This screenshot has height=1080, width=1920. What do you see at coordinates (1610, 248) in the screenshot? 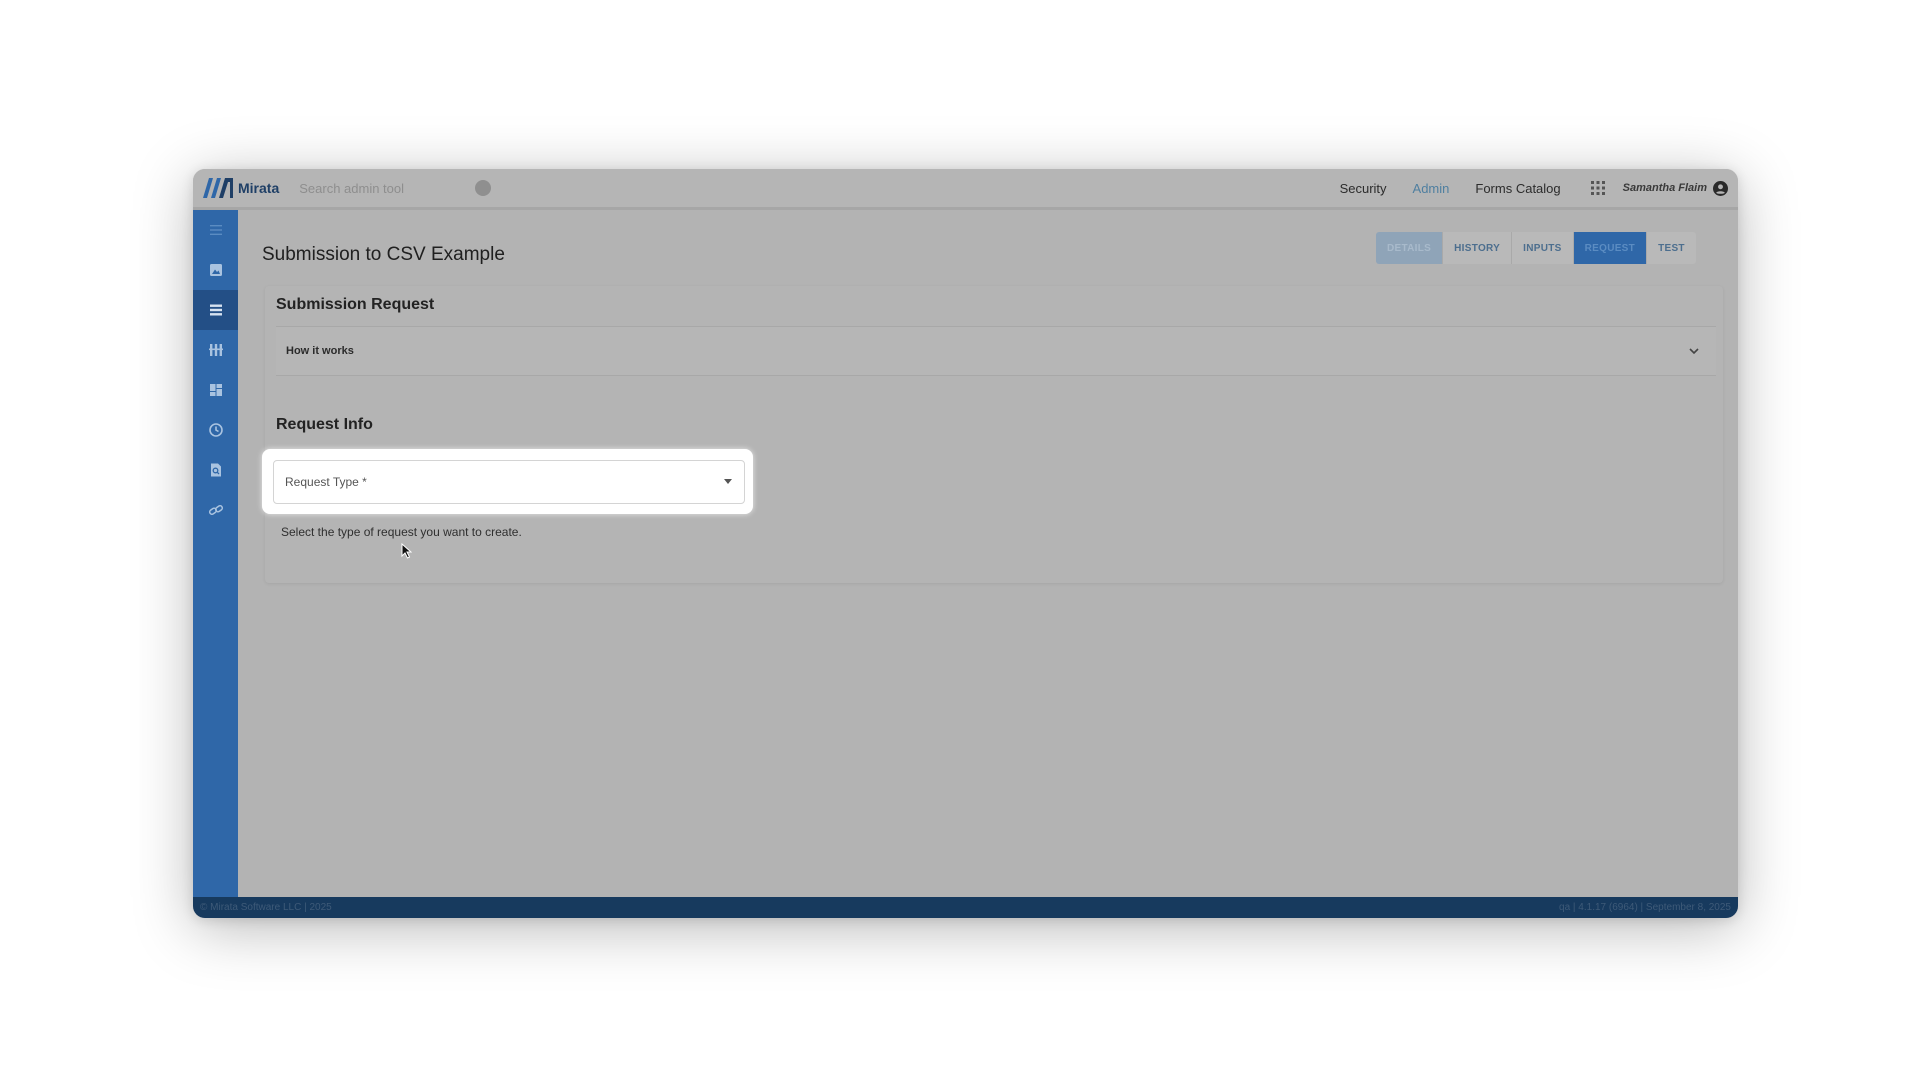
I see `tab-request: REQUEST` at bounding box center [1610, 248].